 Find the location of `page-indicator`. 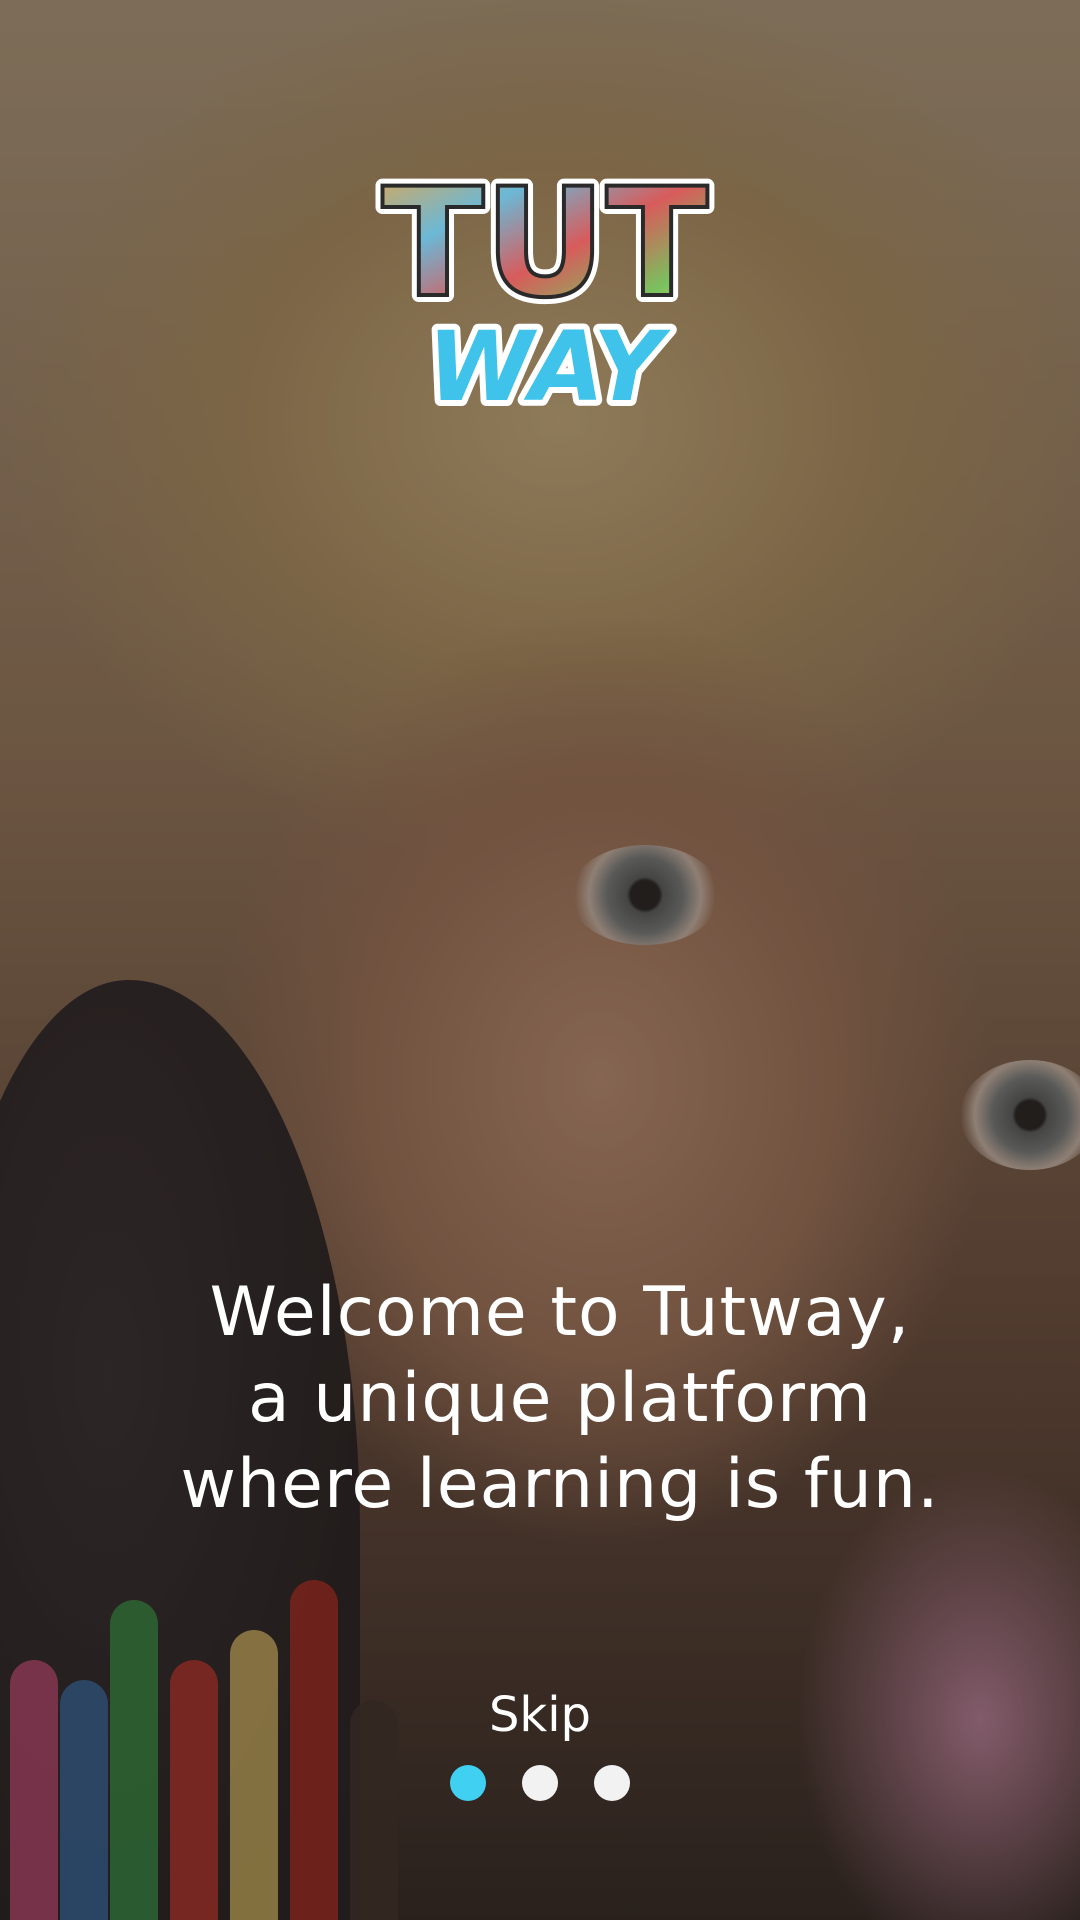

page-indicator is located at coordinates (540, 1783).